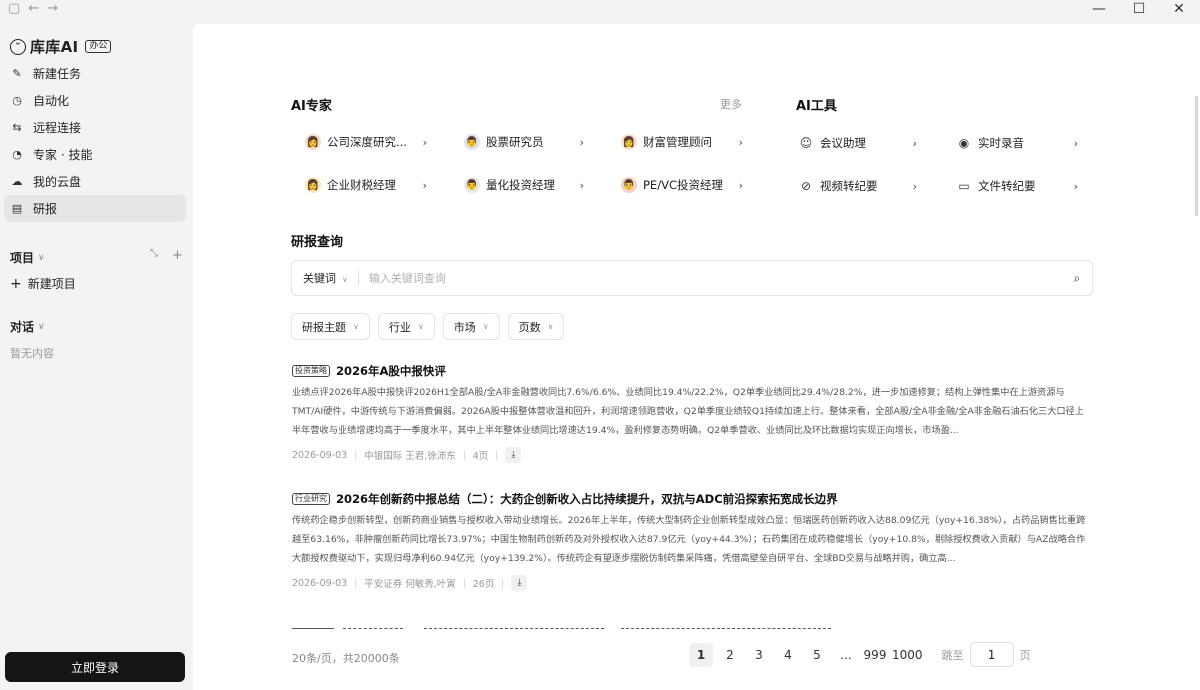 Image resolution: width=1200 pixels, height=690 pixels. I want to click on sidebar-item-label: 专家 · 技能, so click(63, 155).